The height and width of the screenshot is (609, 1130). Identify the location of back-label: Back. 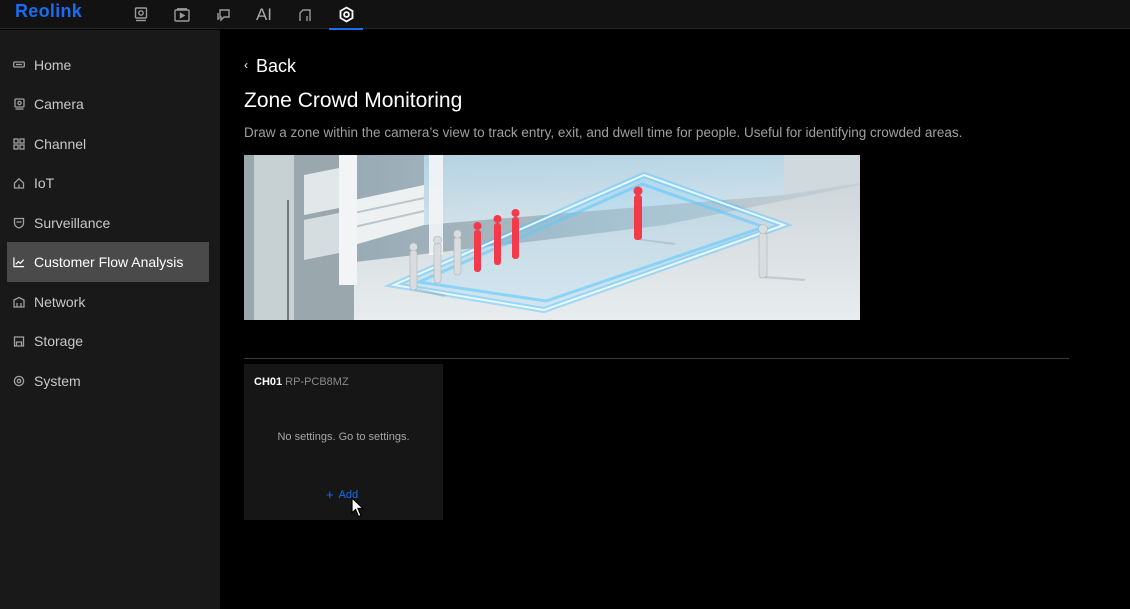
(276, 65).